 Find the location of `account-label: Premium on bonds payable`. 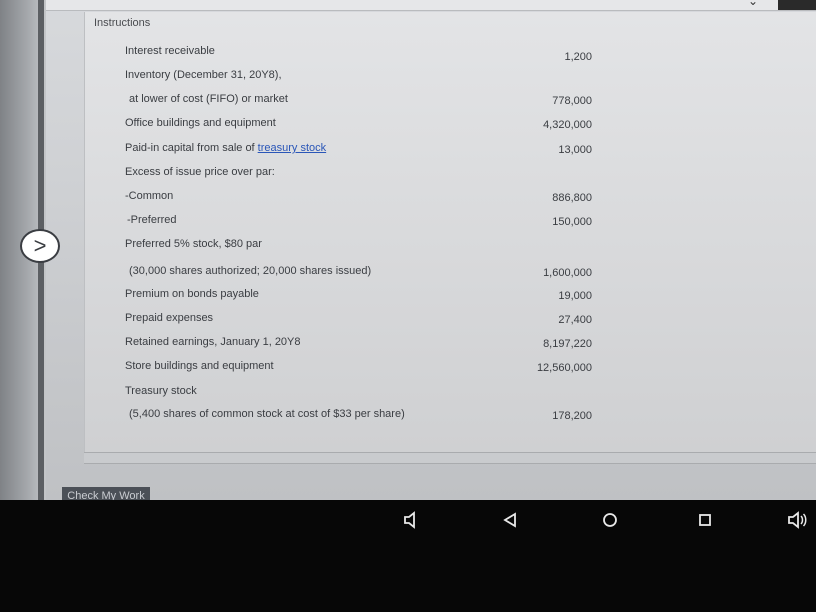

account-label: Premium on bonds payable is located at coordinates (192, 294).